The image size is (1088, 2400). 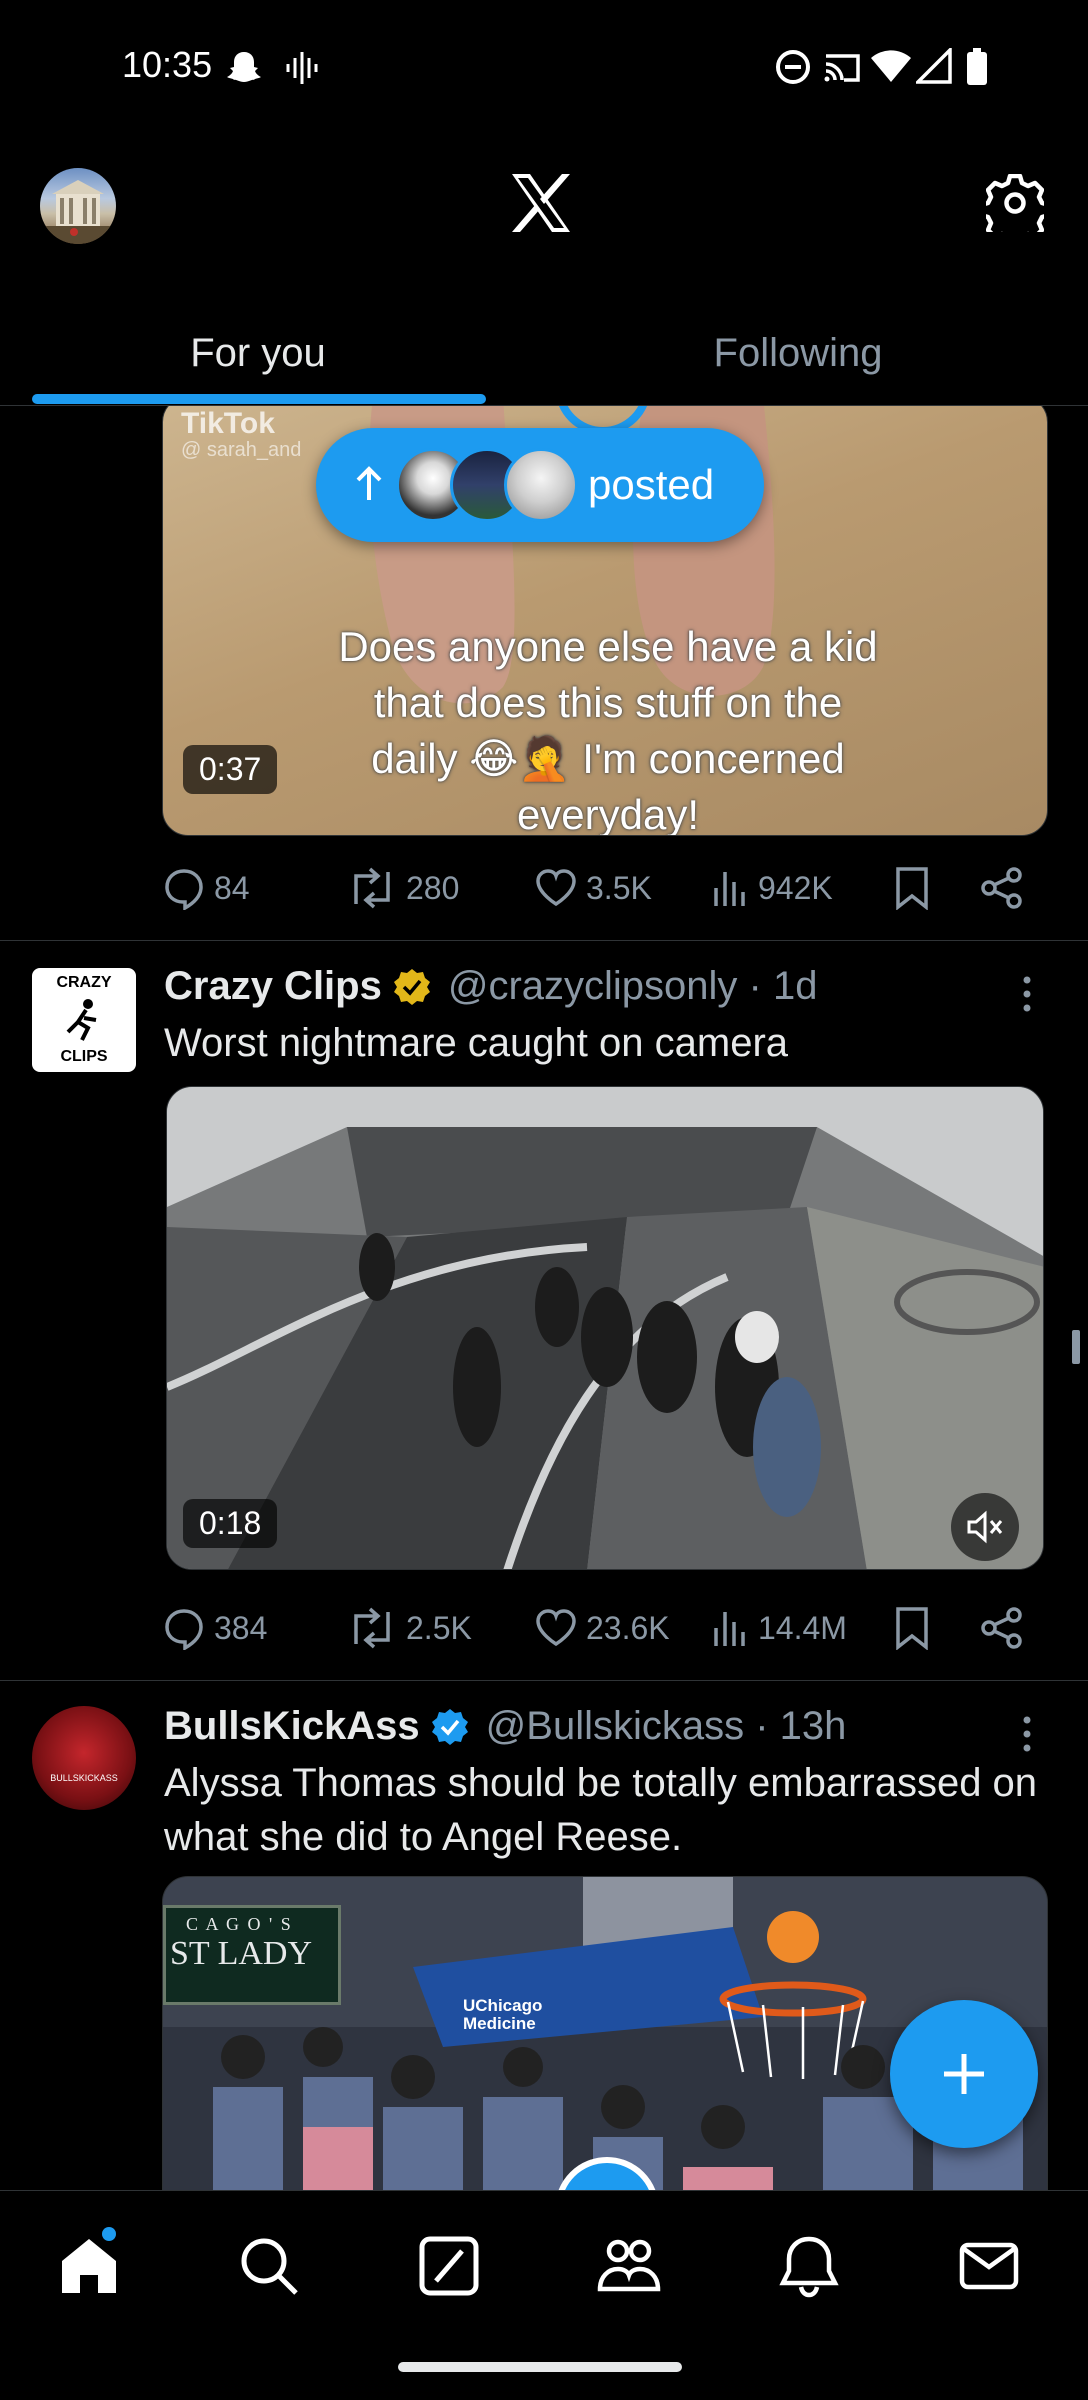 I want to click on battery-icon, so click(x=977, y=66).